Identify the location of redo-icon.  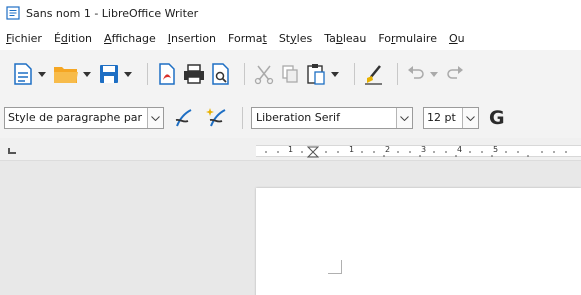
(455, 72).